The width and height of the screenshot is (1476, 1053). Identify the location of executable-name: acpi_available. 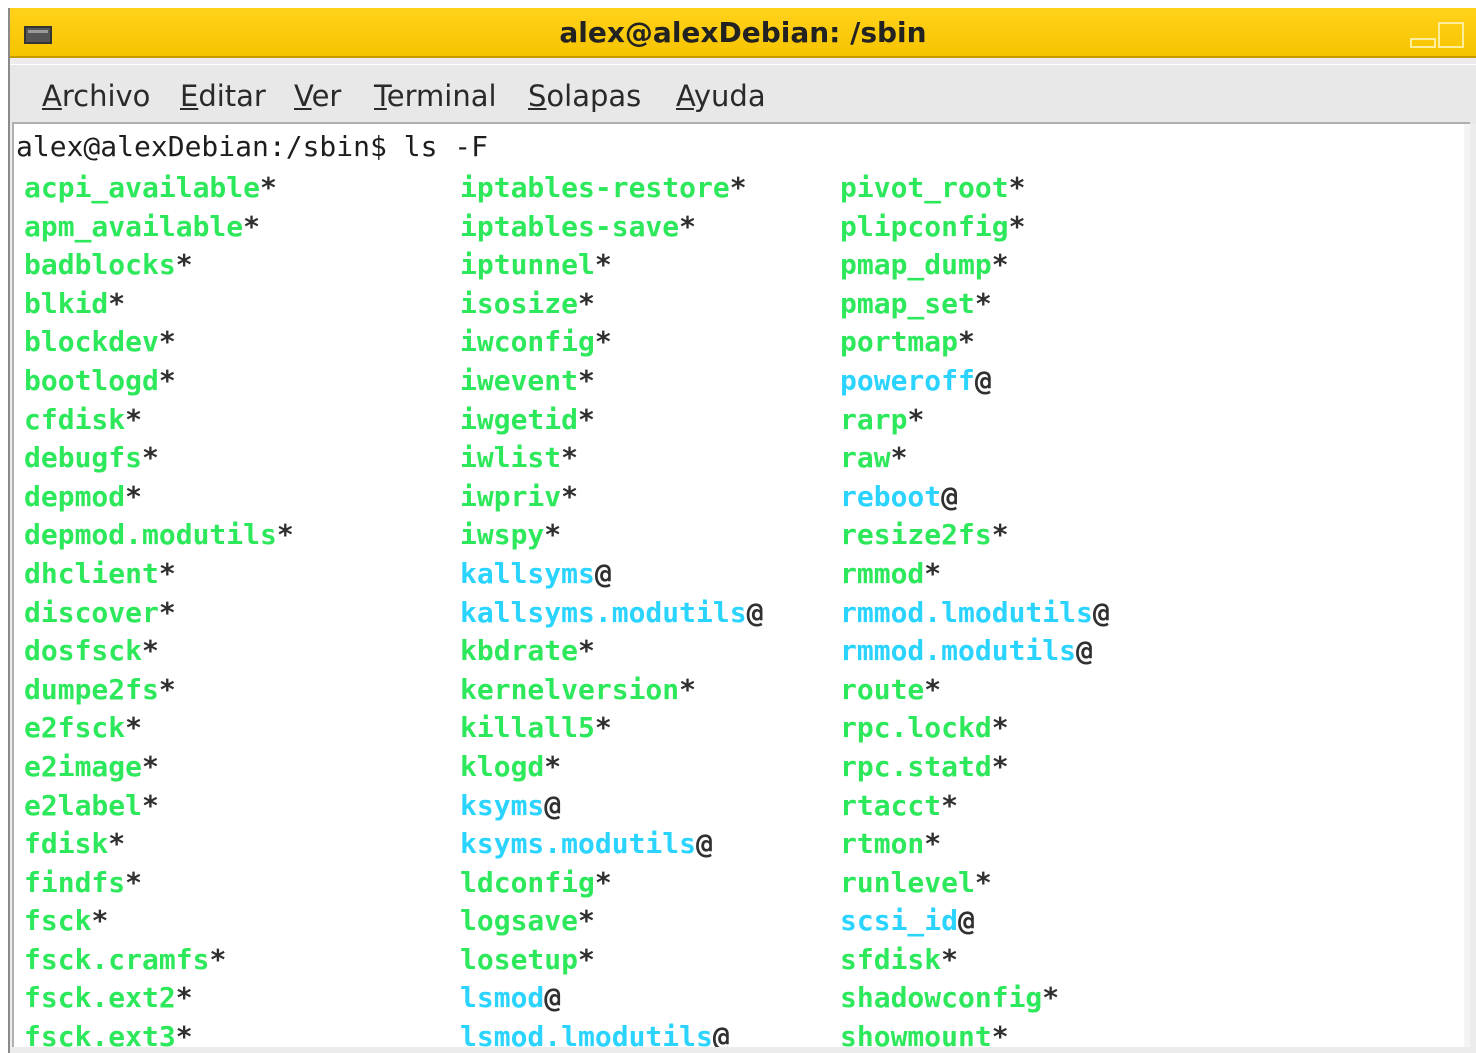
(142, 187).